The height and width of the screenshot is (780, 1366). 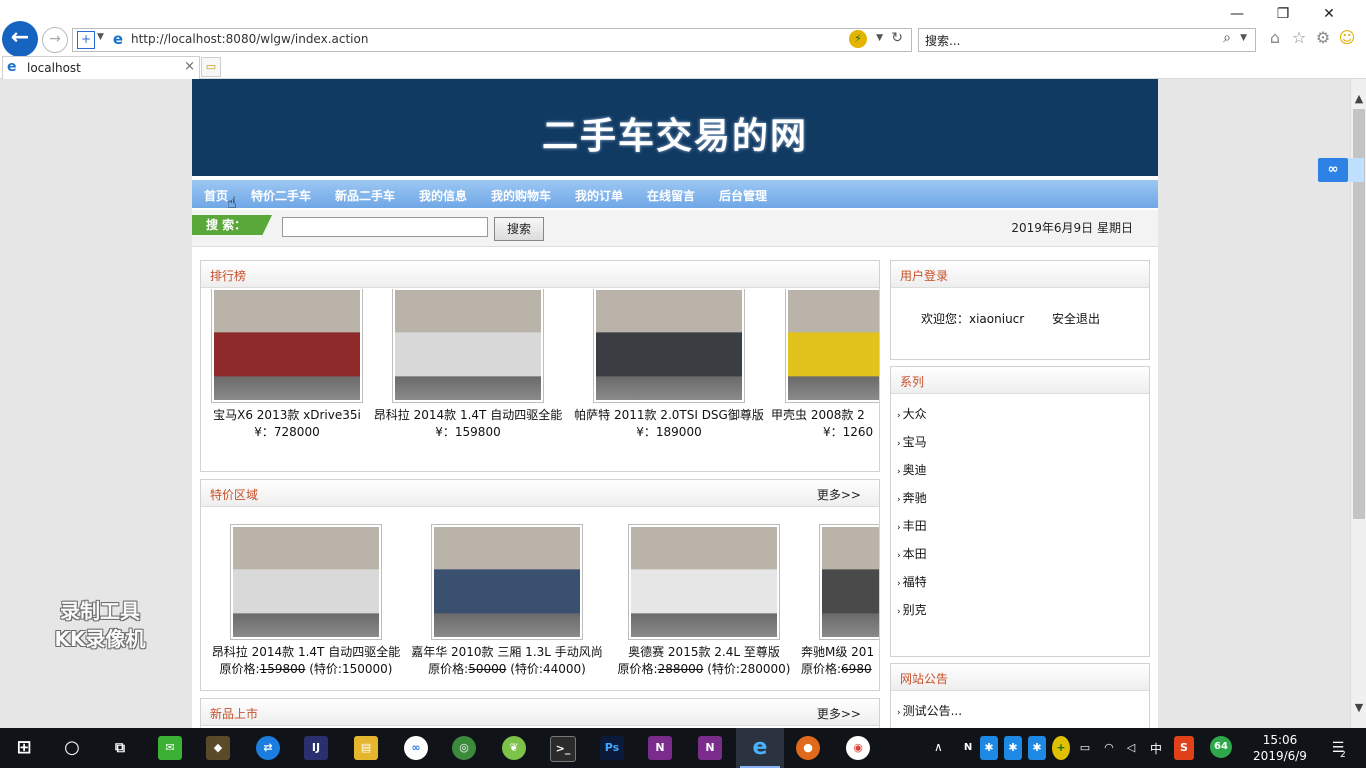 What do you see at coordinates (1237, 14) in the screenshot?
I see `minimize-button: —` at bounding box center [1237, 14].